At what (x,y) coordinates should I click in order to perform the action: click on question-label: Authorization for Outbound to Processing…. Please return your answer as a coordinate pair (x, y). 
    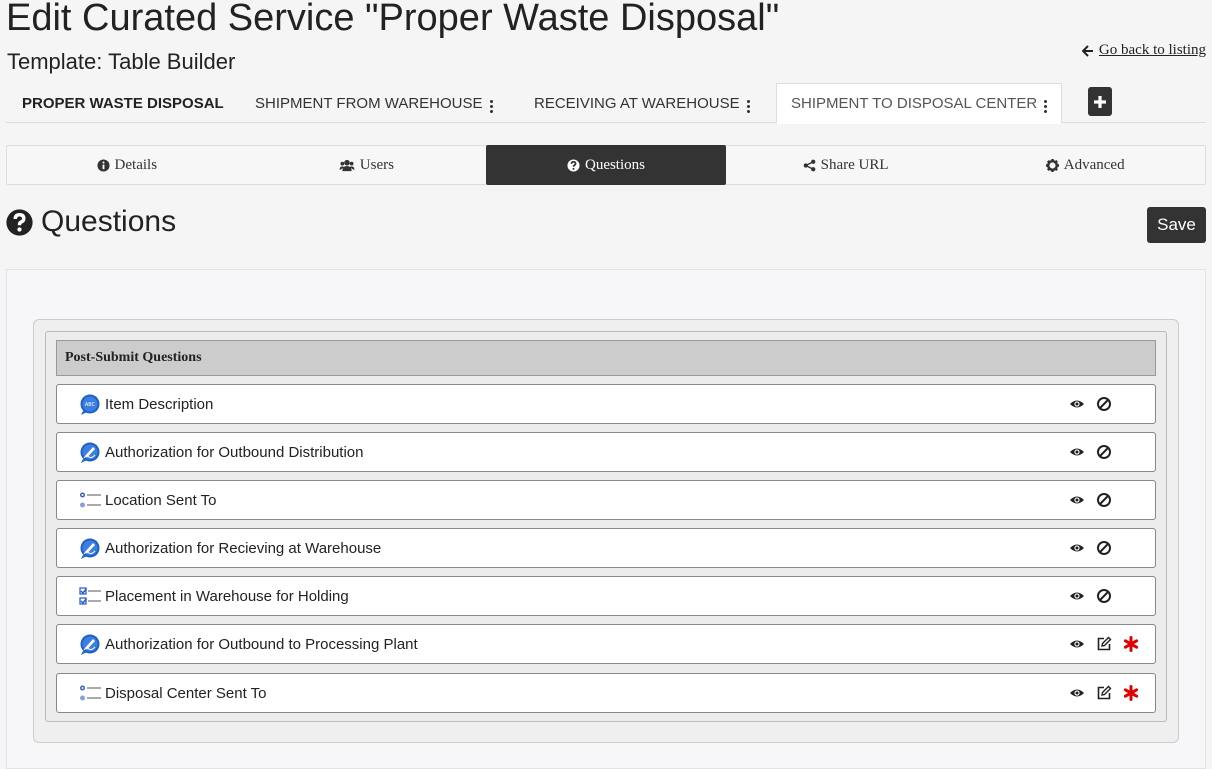
    Looking at the image, I should click on (261, 644).